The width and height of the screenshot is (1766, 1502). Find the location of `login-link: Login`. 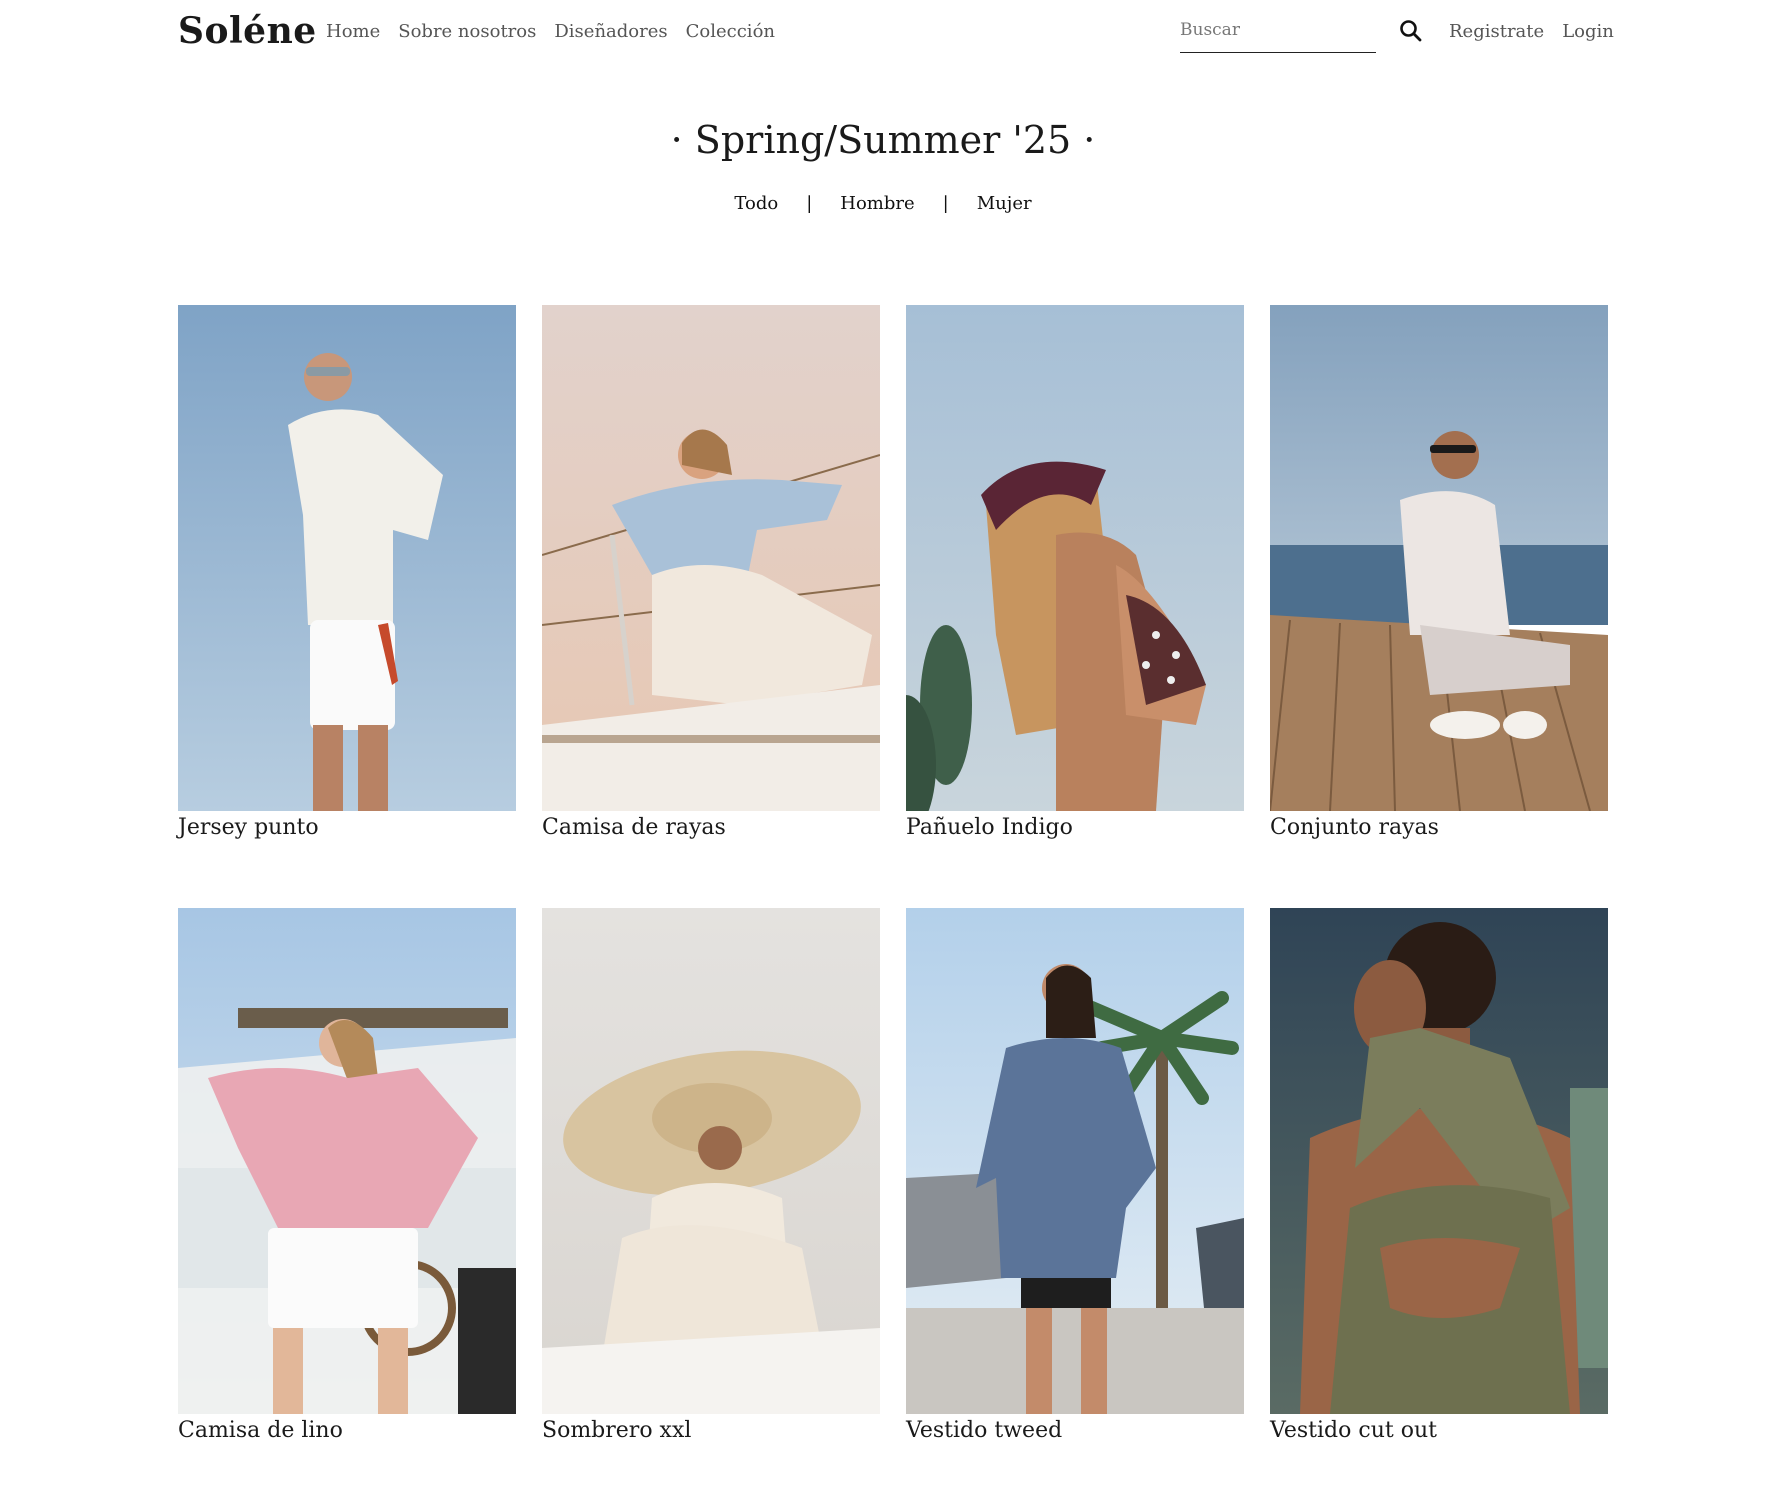

login-link: Login is located at coordinates (1588, 31).